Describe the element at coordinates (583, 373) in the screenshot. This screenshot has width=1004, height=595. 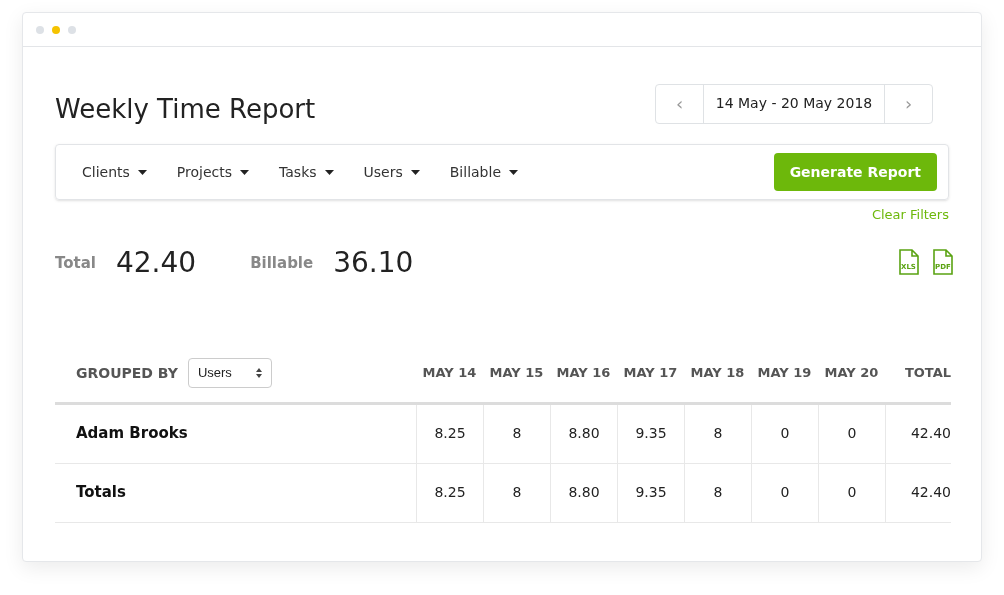
I see `column-header: MAY 16` at that location.